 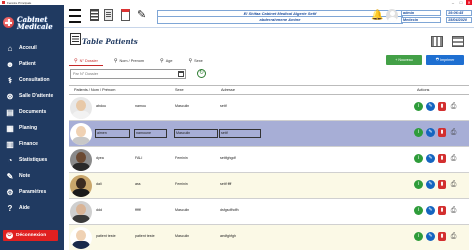 I want to click on cell-nom: aimen, so click(x=112, y=133).